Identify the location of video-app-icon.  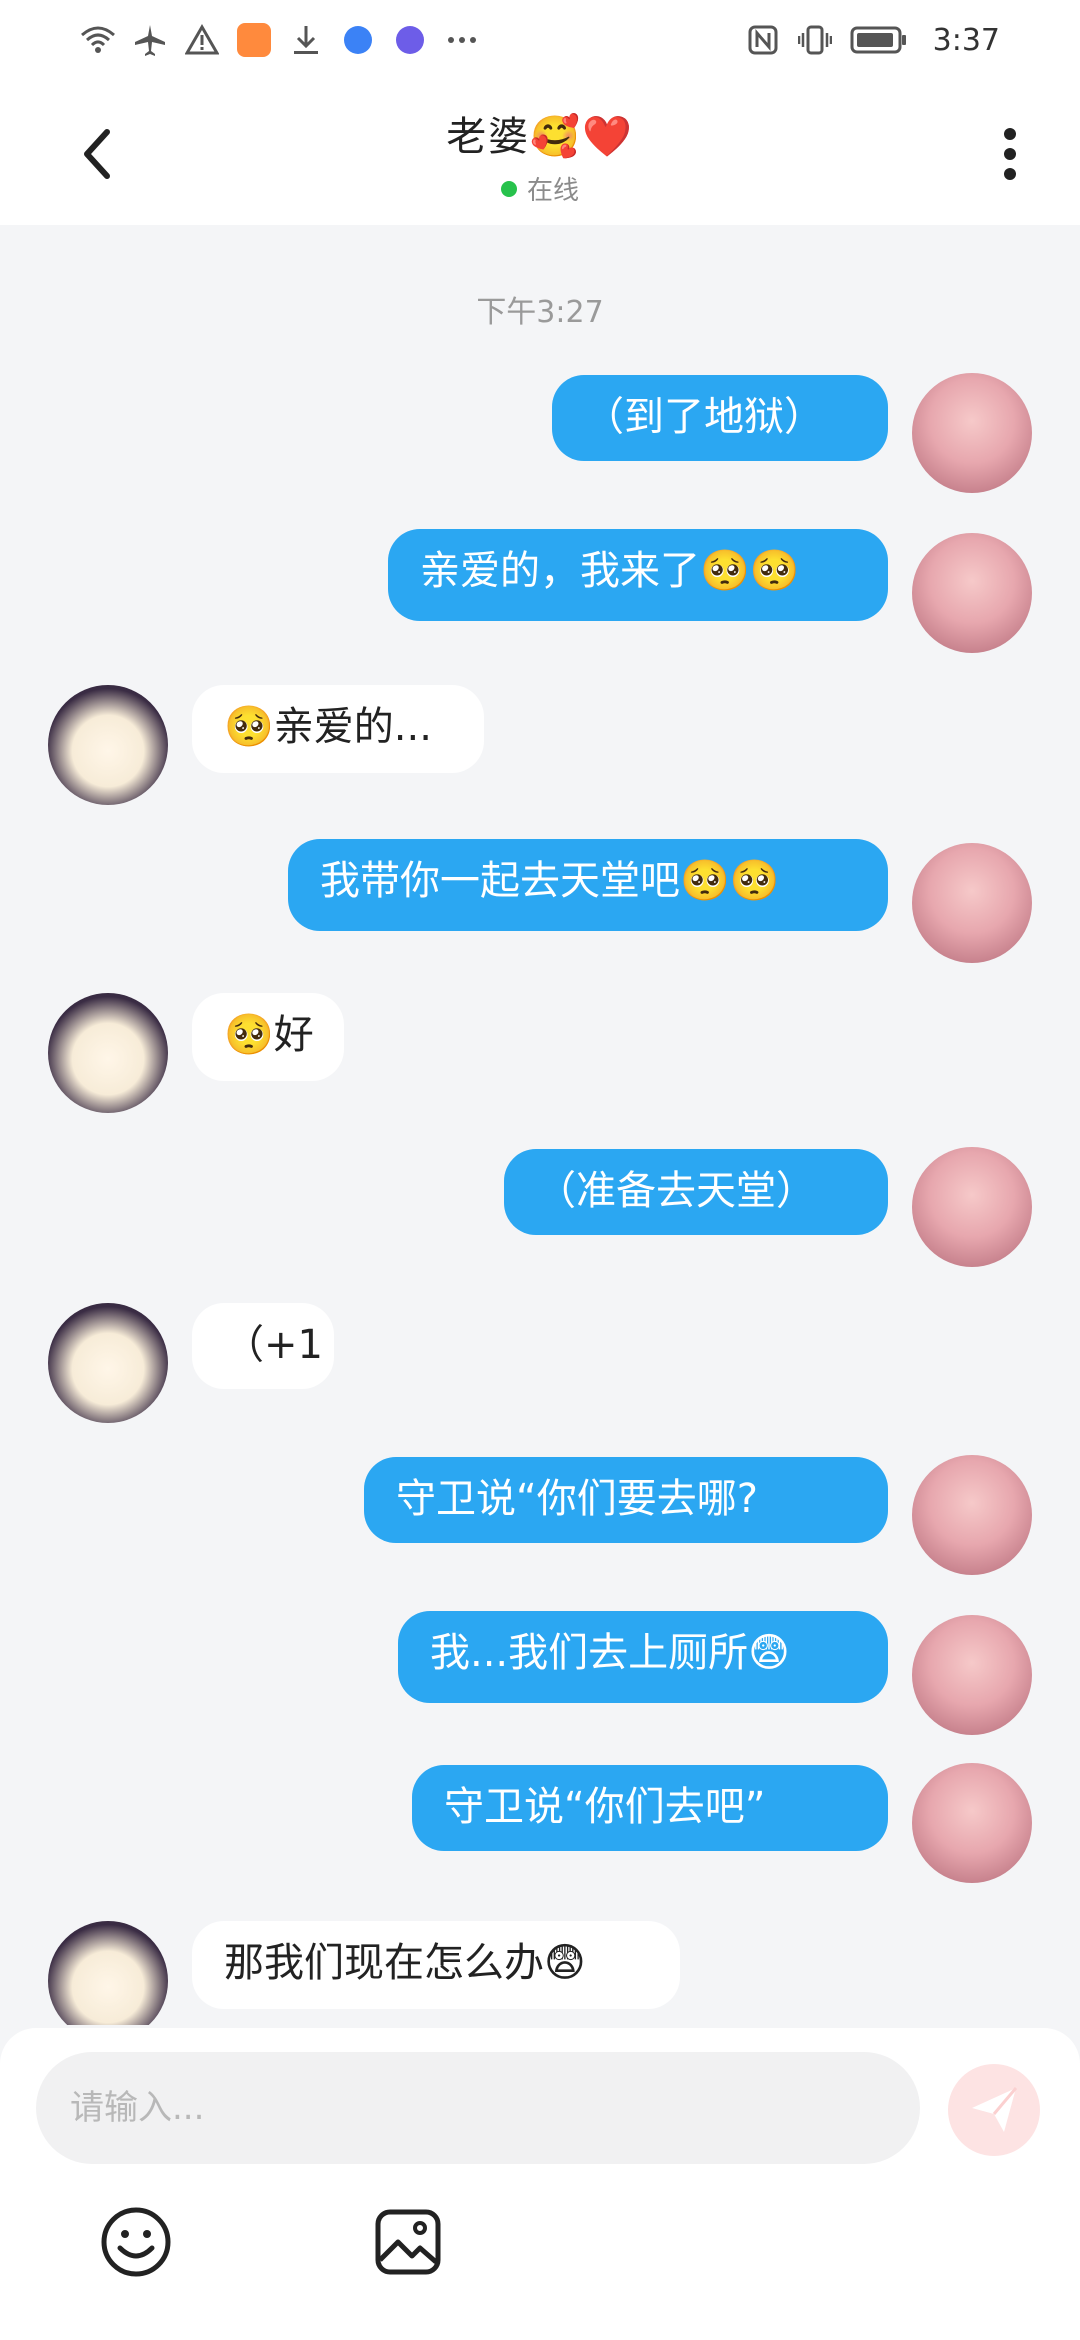
(254, 40).